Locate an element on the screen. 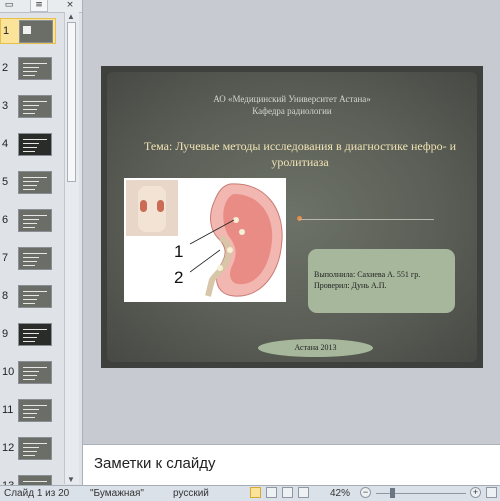 Image resolution: width=500 pixels, height=501 pixels. callout-label-2: 2 is located at coordinates (179, 277).